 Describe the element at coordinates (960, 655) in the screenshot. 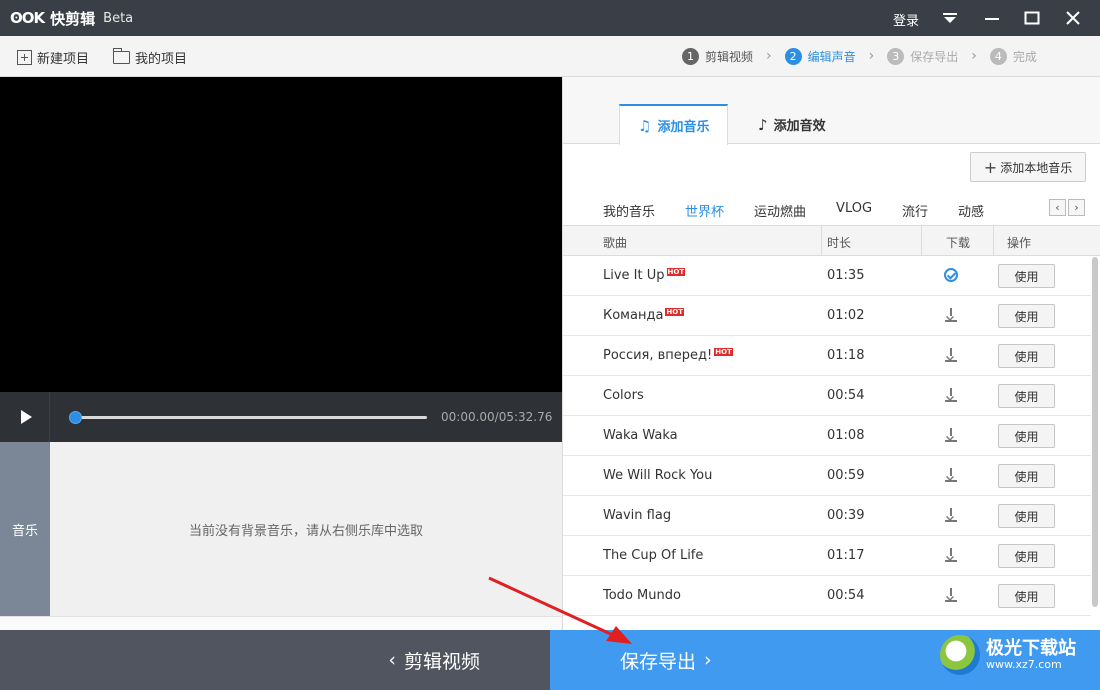

I see `watermark-logo` at that location.